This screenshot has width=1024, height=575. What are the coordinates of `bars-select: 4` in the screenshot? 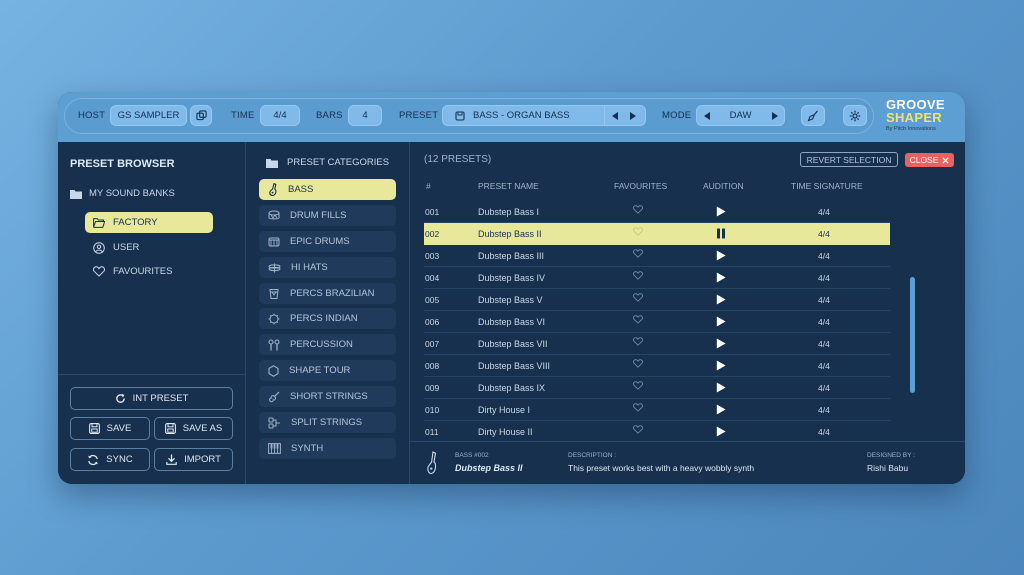 It's located at (365, 115).